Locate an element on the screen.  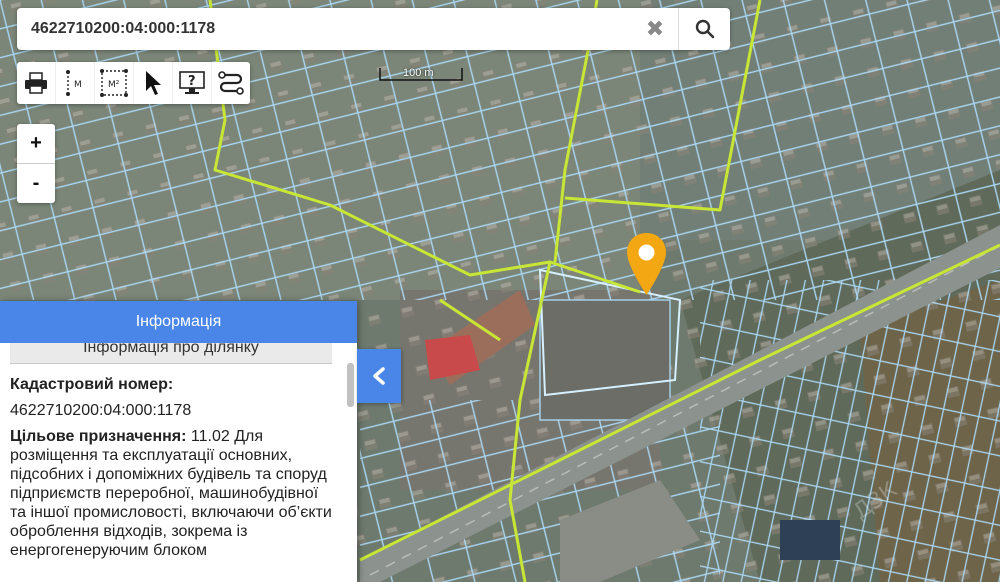
cadastral-number-value: 4622710200:04:000:1178 is located at coordinates (101, 410).